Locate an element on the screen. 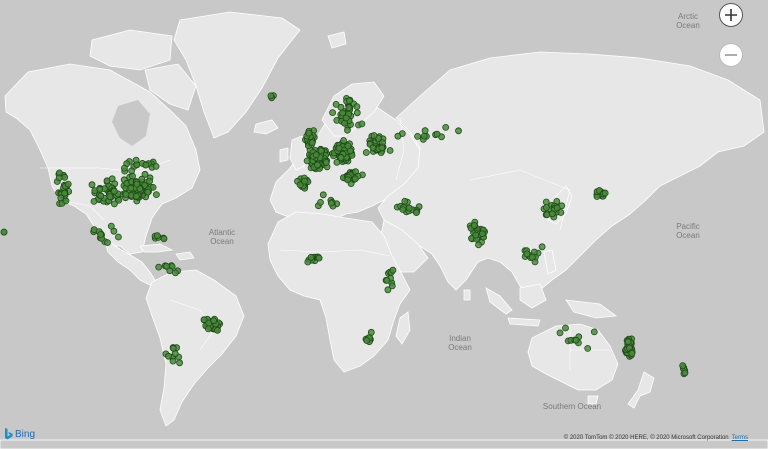  data-point-caribbean is located at coordinates (164, 239).